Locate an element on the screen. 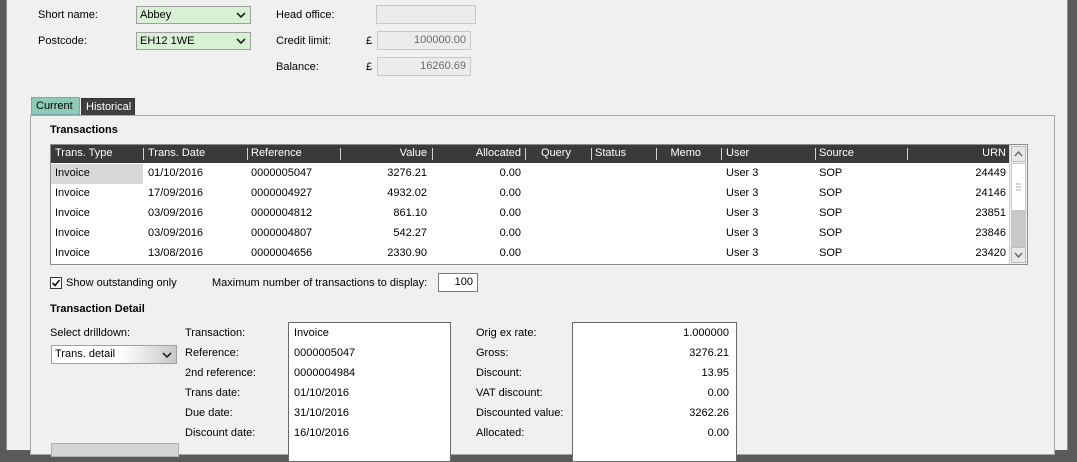 The image size is (1077, 462). cell-urn: 23846 is located at coordinates (990, 233).